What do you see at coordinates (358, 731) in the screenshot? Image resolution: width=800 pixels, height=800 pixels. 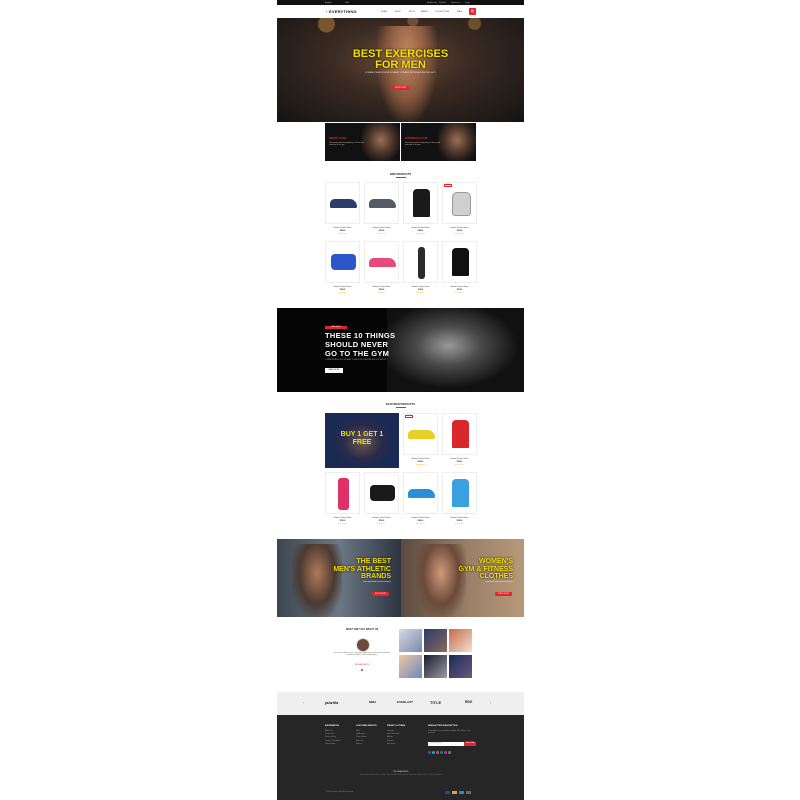 I see `footer-link: Help` at bounding box center [358, 731].